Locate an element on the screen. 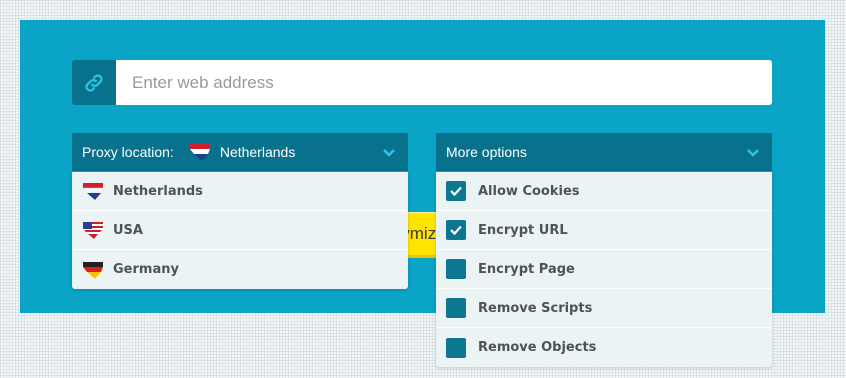 The image size is (846, 378). flag-usa-icon is located at coordinates (93, 230).